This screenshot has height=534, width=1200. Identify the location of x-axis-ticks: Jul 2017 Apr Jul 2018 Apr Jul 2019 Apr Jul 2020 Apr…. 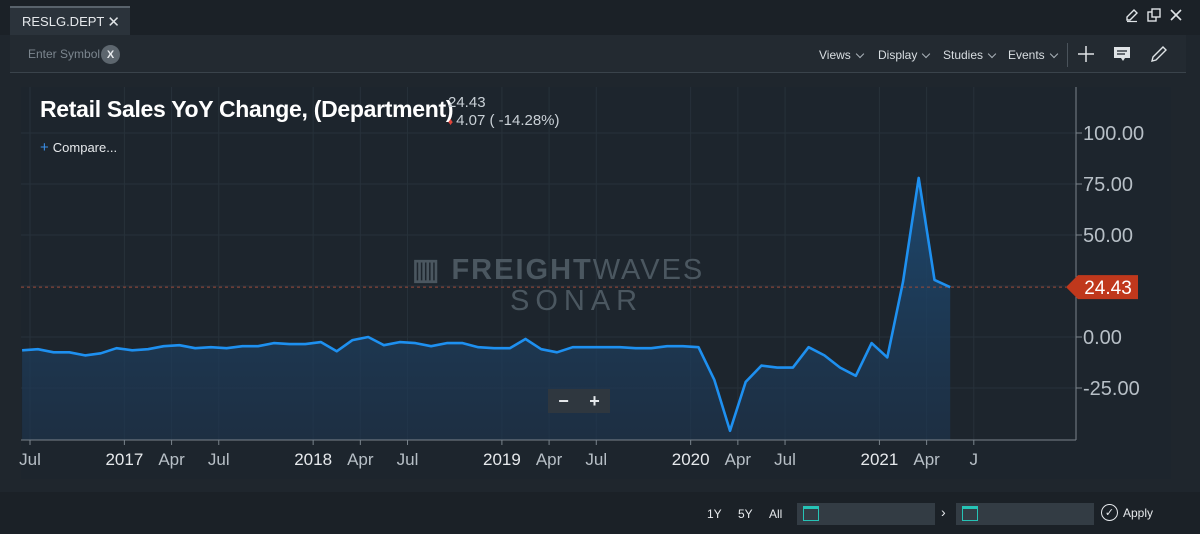
(498, 454).